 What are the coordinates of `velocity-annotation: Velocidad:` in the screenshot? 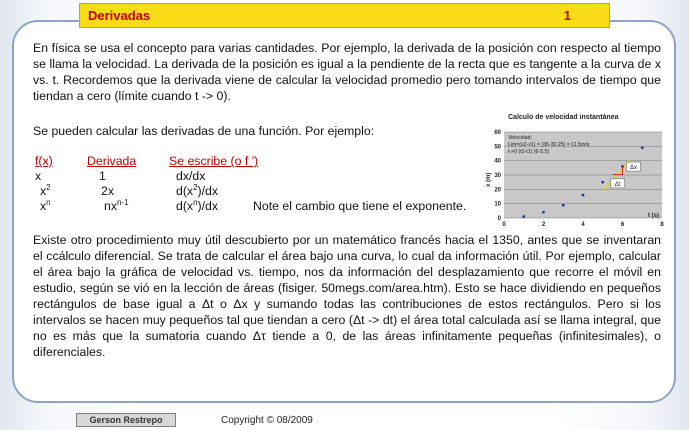 It's located at (520, 138).